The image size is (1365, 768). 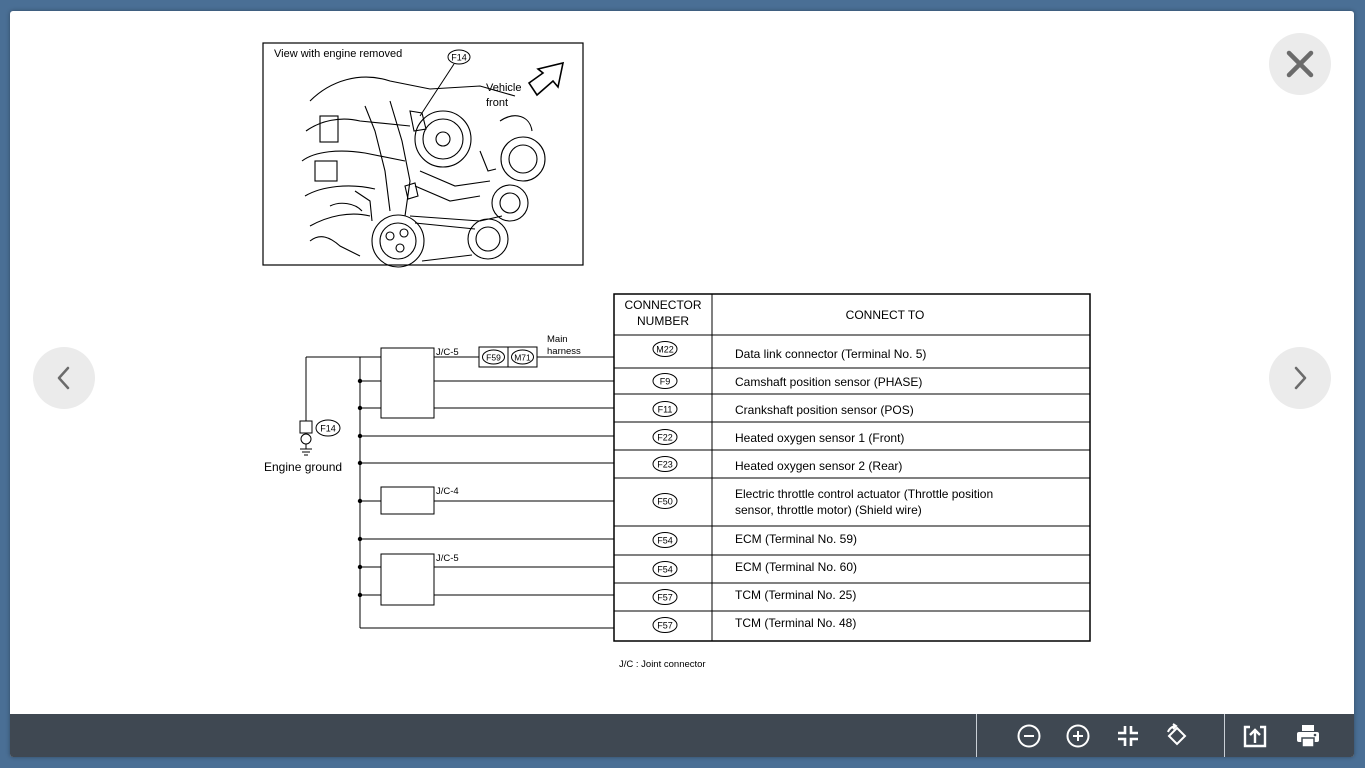 I want to click on chevron-right-icon, so click(x=1300, y=378).